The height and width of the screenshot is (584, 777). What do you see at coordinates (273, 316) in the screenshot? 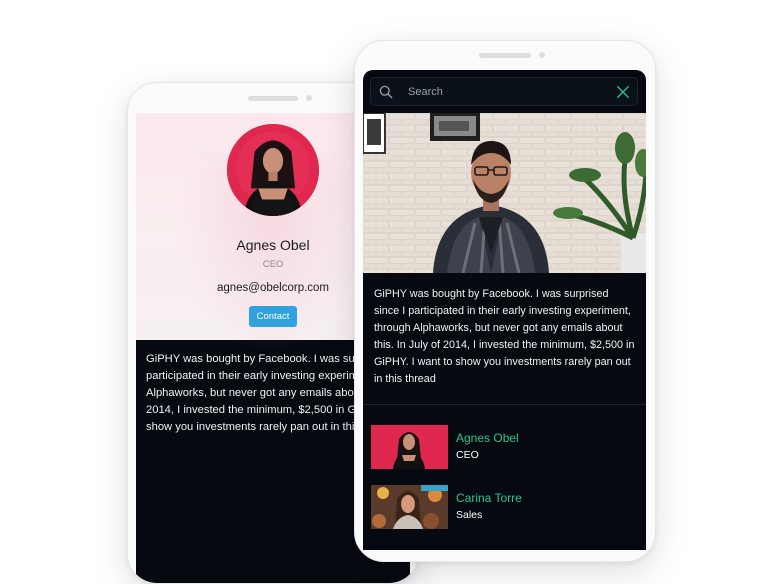
I see `contact-button: Contact` at bounding box center [273, 316].